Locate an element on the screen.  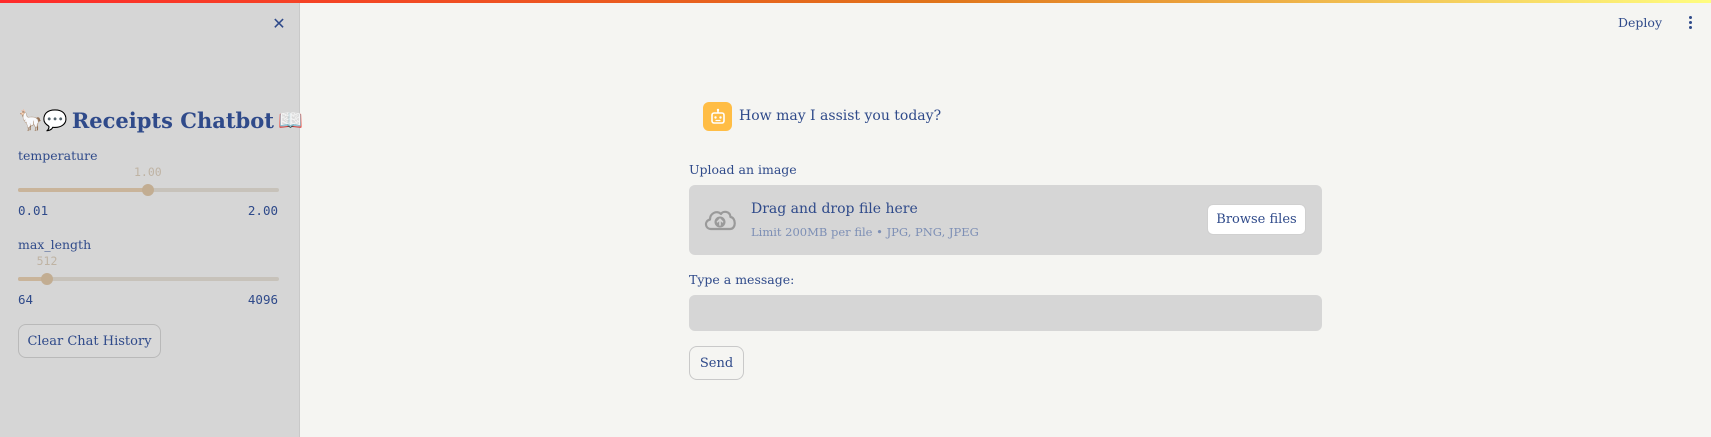
browse-files-button: Browse files is located at coordinates (1256, 219).